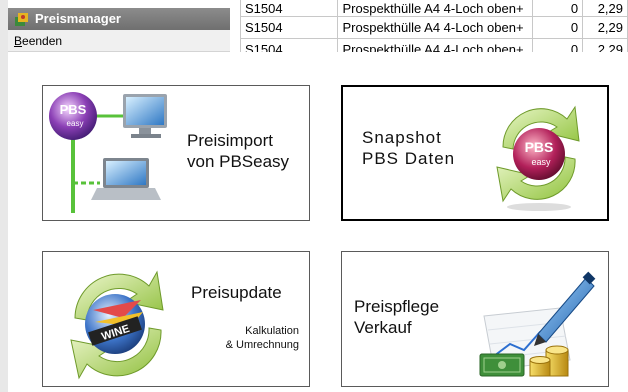 The width and height of the screenshot is (628, 392). Describe the element at coordinates (42, 41) in the screenshot. I see `menu-item-label: eenden` at that location.